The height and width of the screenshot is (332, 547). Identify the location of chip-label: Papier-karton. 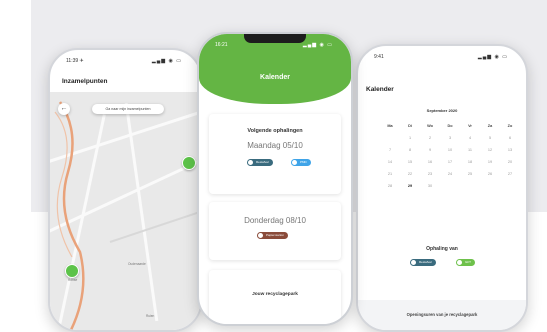
(275, 235).